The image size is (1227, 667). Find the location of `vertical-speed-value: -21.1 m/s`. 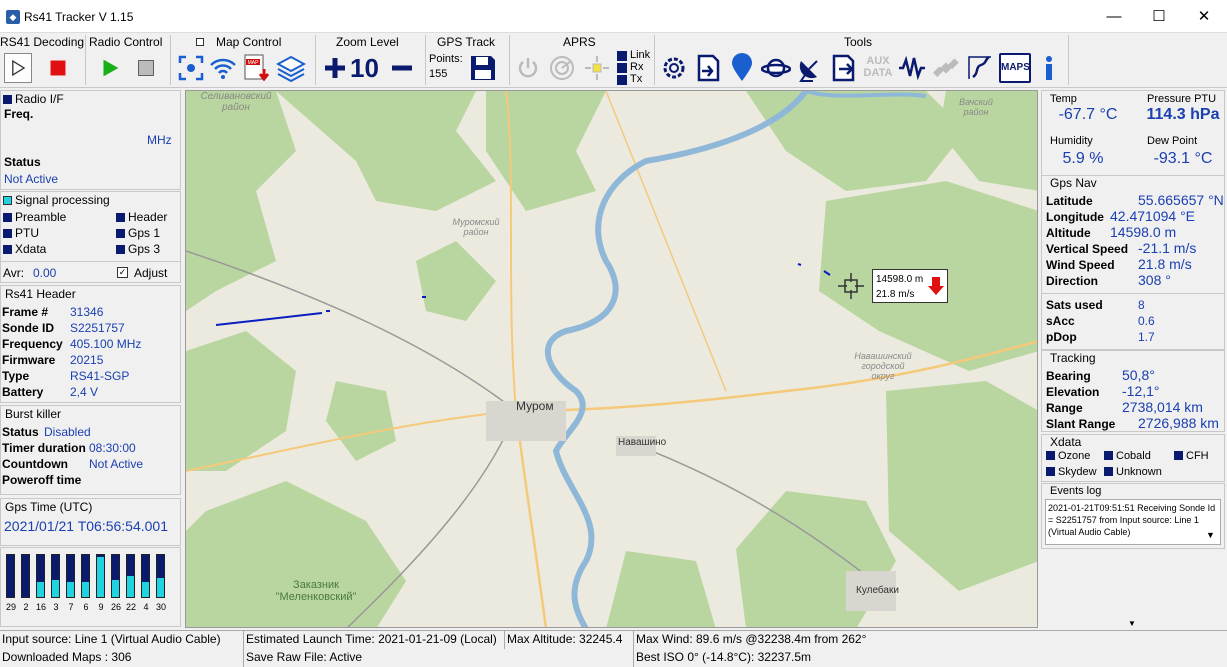

vertical-speed-value: -21.1 m/s is located at coordinates (1167, 248).